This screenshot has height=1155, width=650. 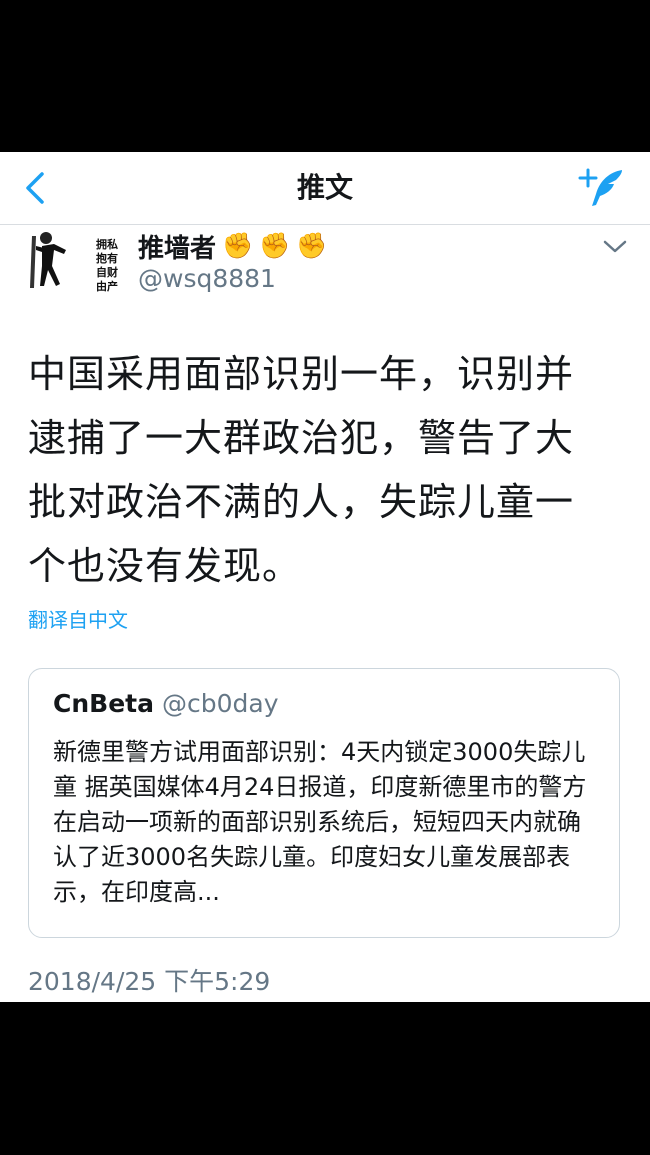 I want to click on avatar: 拥私 抱有 自财 由产, so click(x=78, y=265).